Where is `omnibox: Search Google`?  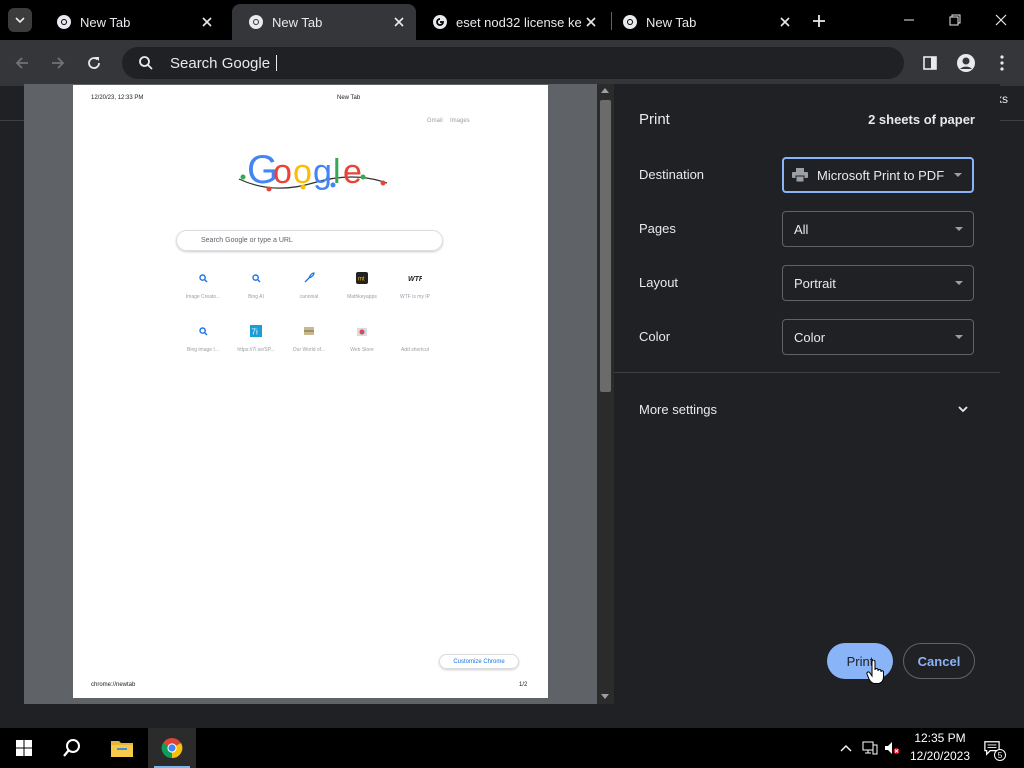
omnibox: Search Google is located at coordinates (513, 63).